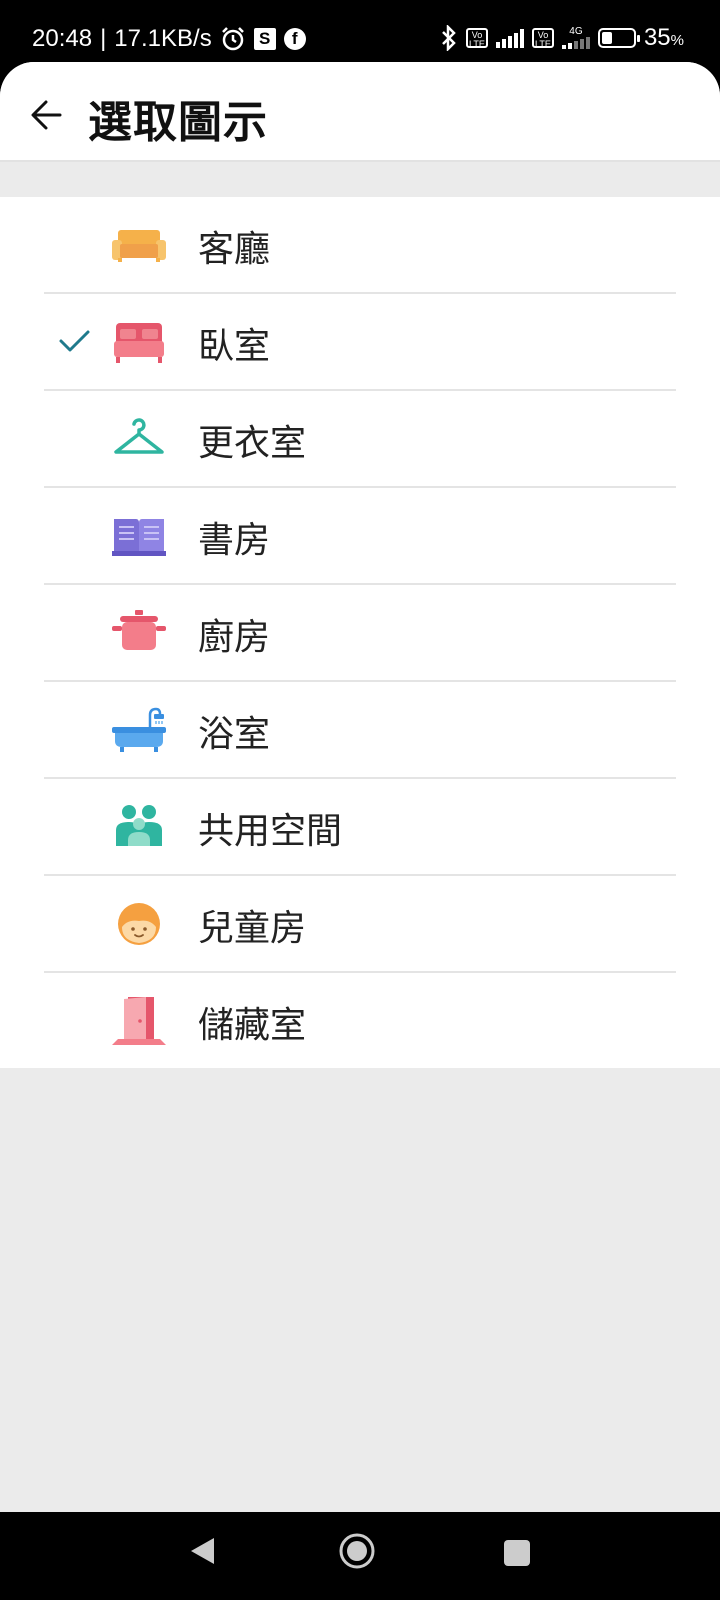 The height and width of the screenshot is (1600, 720). I want to click on pot-icon, so click(139, 630).